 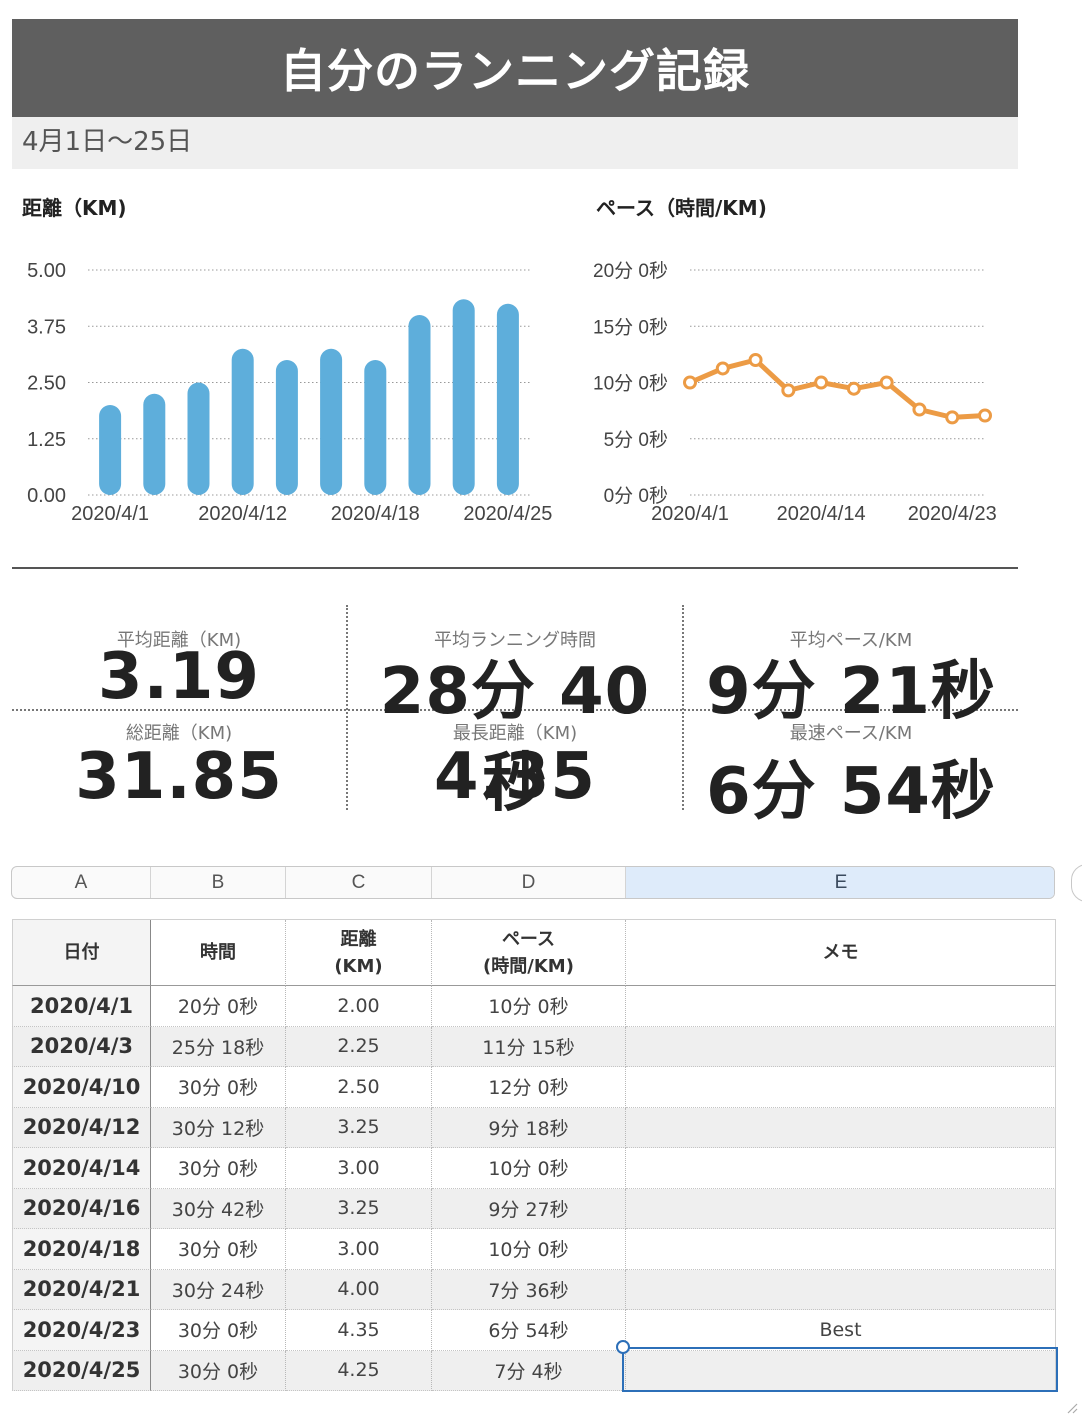 I want to click on resize-handle-icon, so click(x=1072, y=1408).